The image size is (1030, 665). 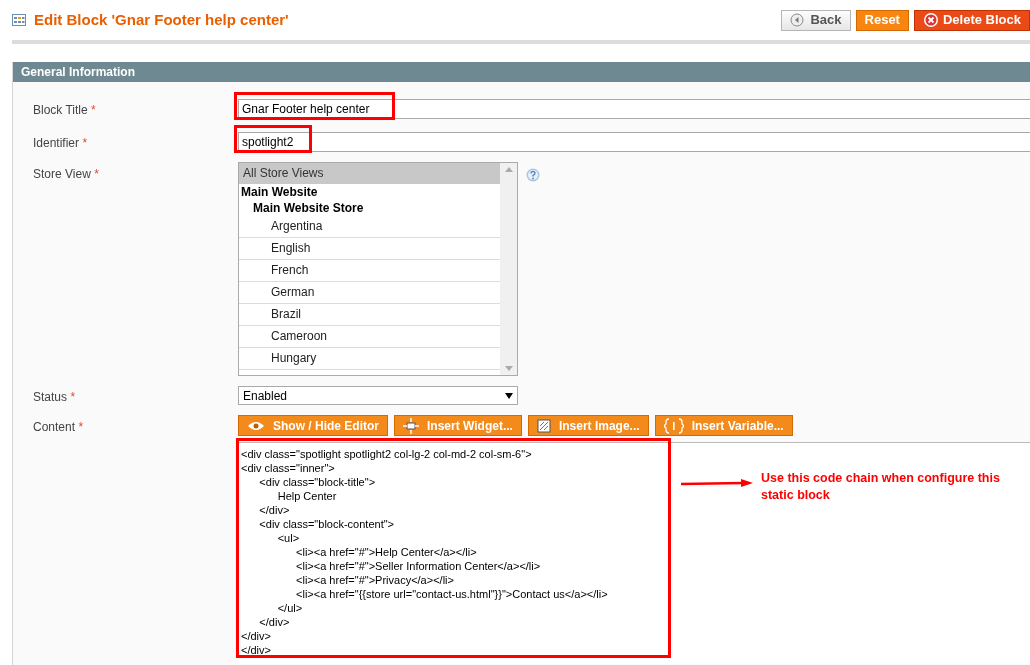 What do you see at coordinates (61, 143) in the screenshot?
I see `field-label: Identifier *` at bounding box center [61, 143].